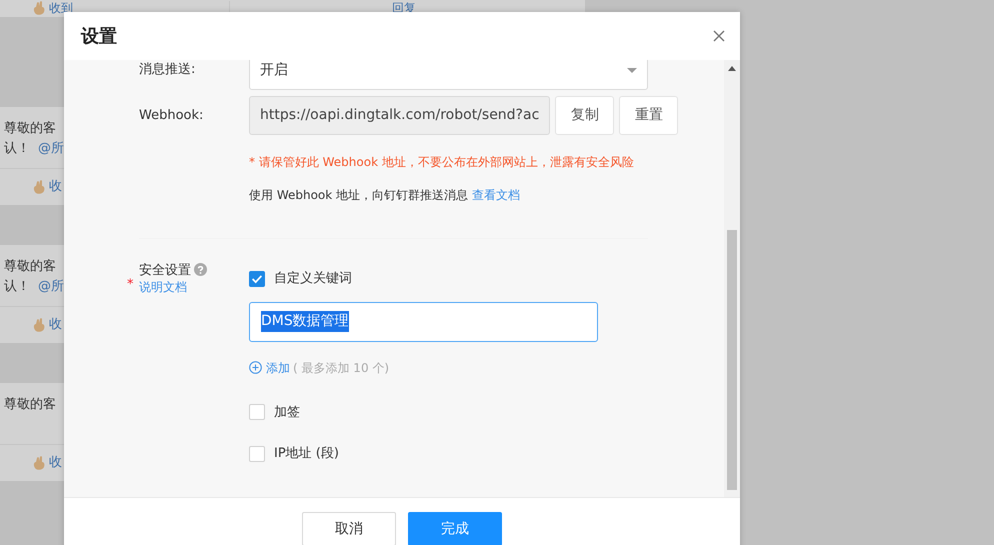 This screenshot has height=545, width=994. I want to click on checkbox-label: 加签, so click(287, 413).